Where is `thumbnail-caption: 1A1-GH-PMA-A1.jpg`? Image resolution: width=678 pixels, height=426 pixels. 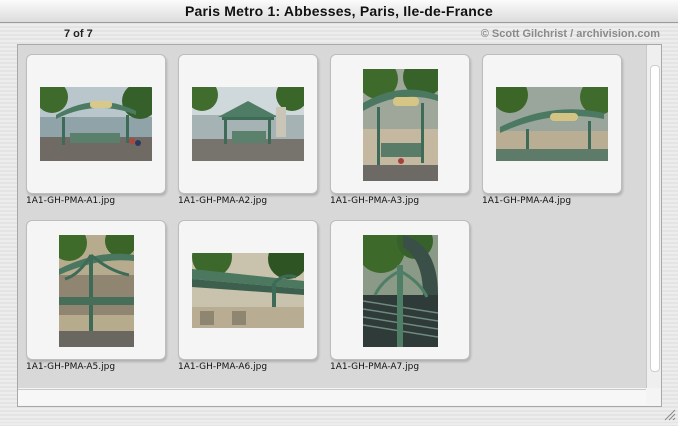
thumbnail-caption: 1A1-GH-PMA-A1.jpg is located at coordinates (71, 201).